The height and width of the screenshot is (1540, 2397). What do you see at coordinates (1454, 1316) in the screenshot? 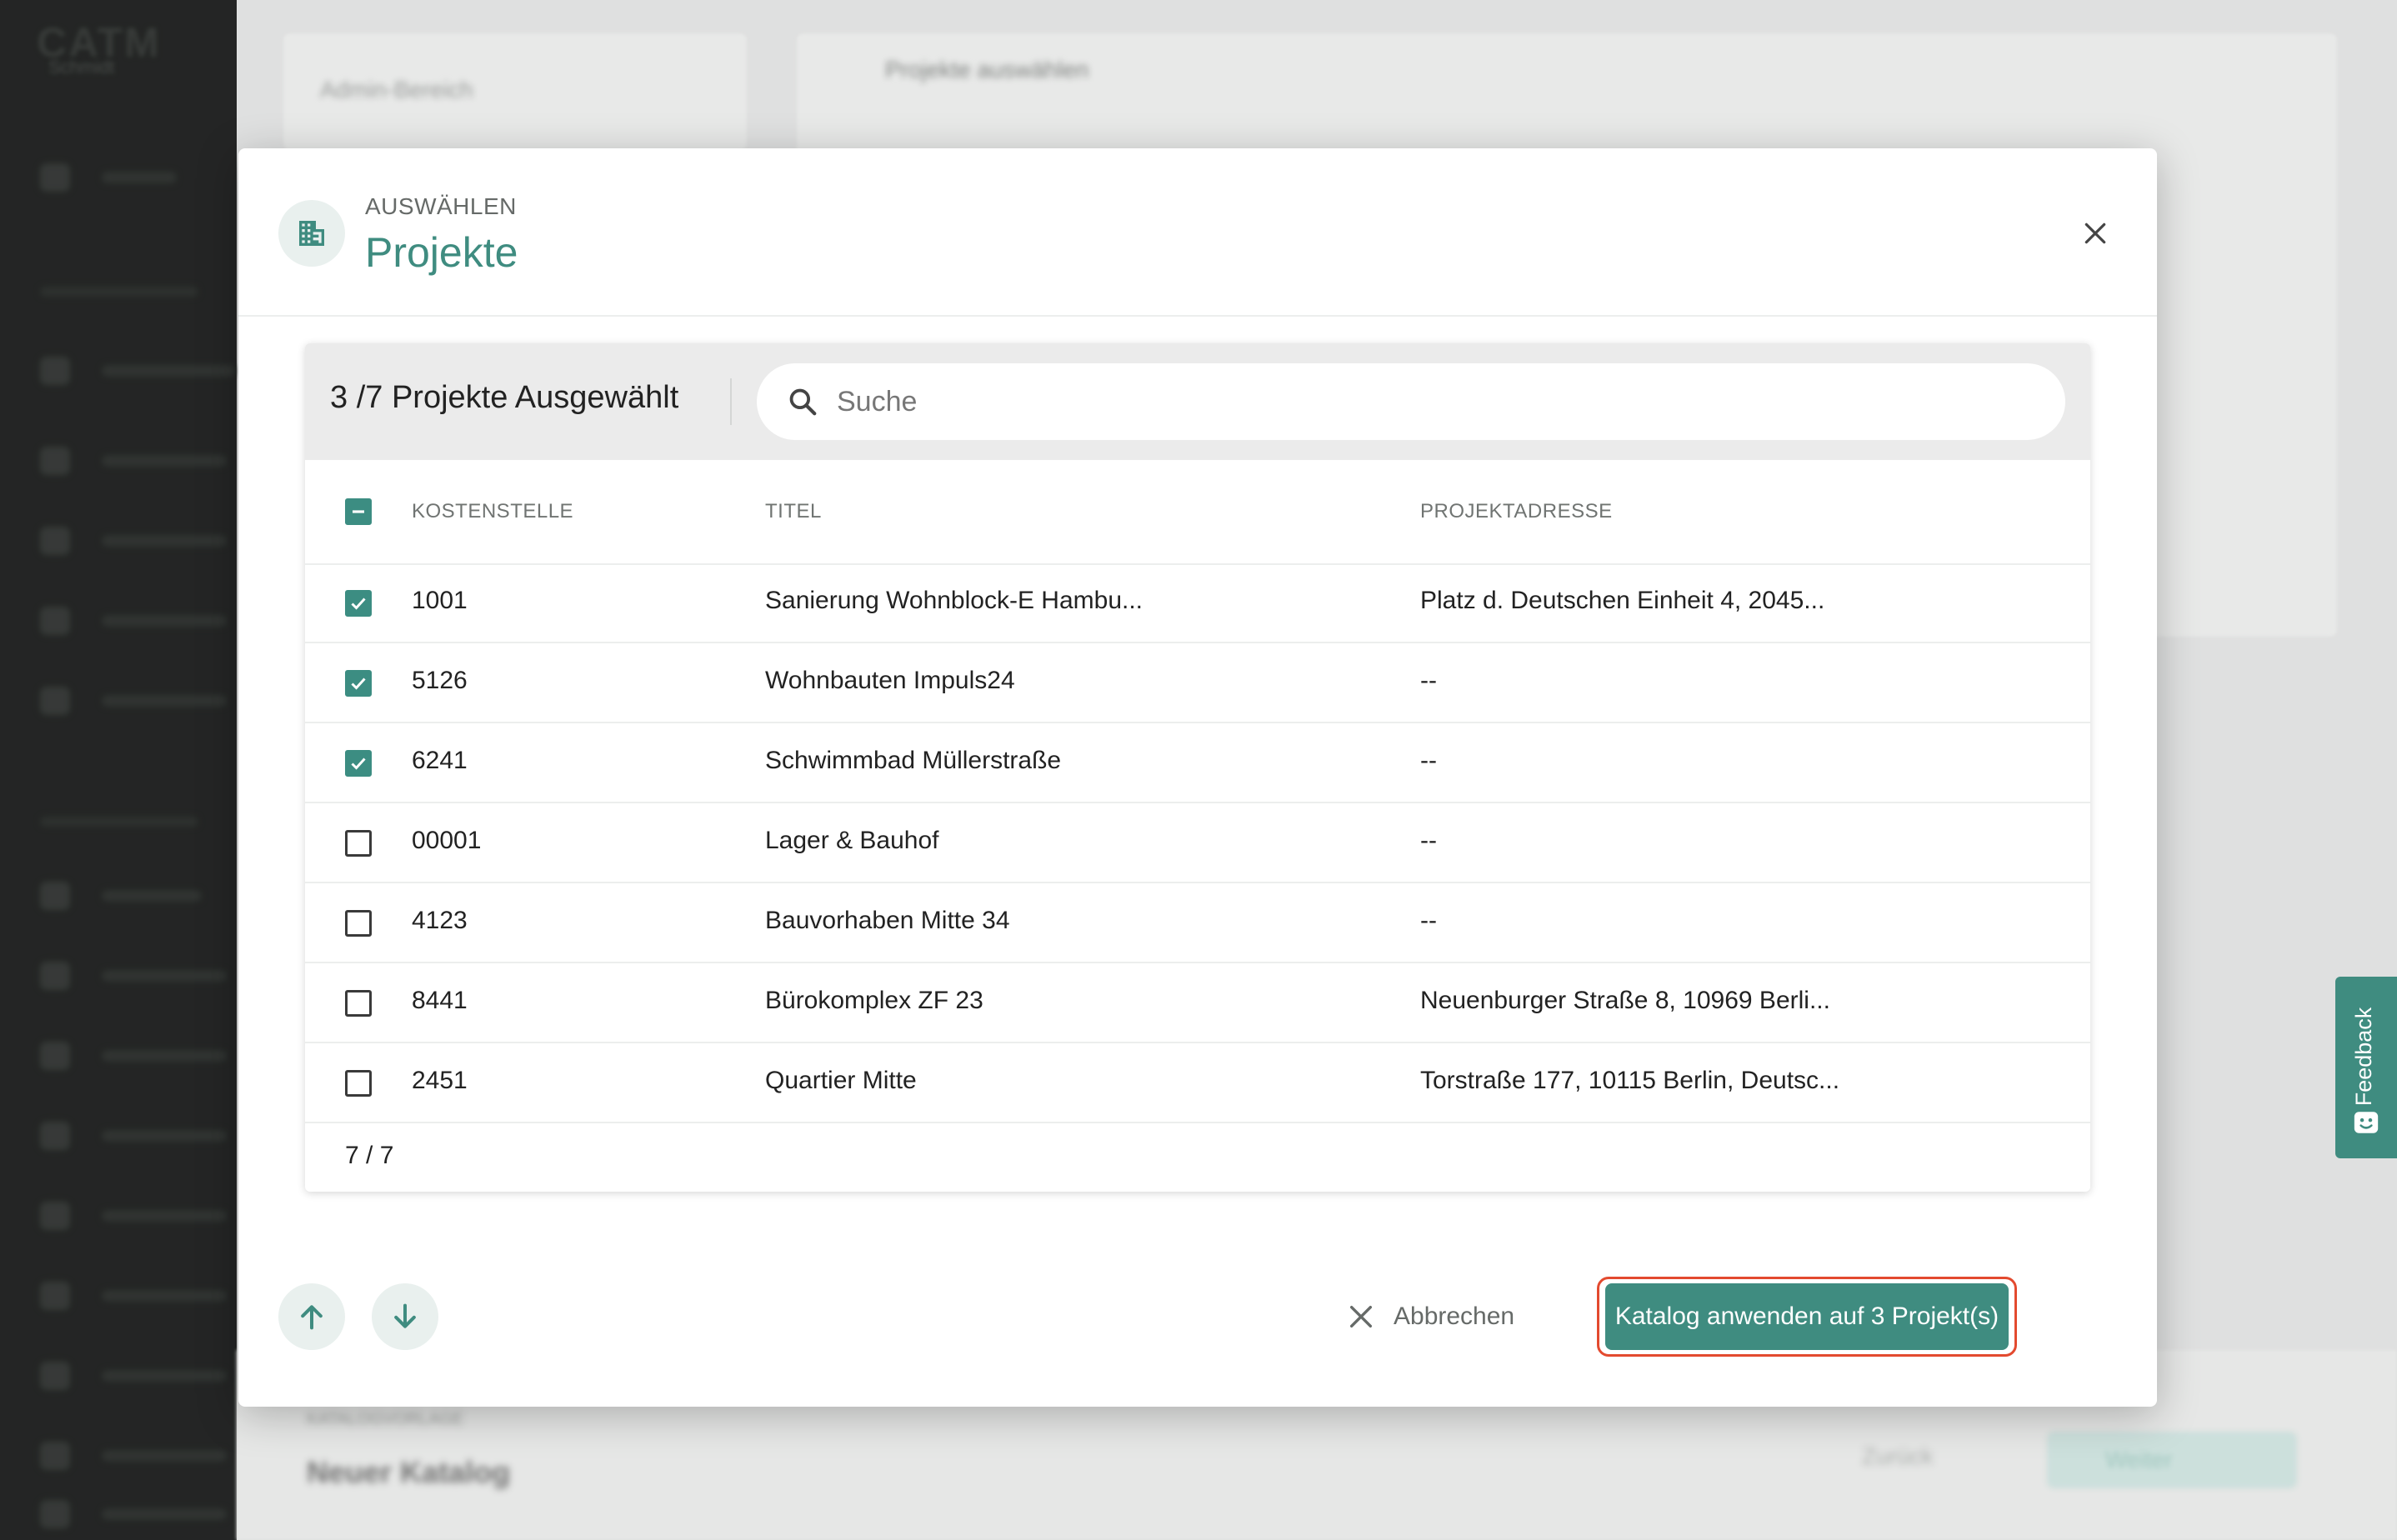
I see `cancel-button-label: Abbrechen` at bounding box center [1454, 1316].